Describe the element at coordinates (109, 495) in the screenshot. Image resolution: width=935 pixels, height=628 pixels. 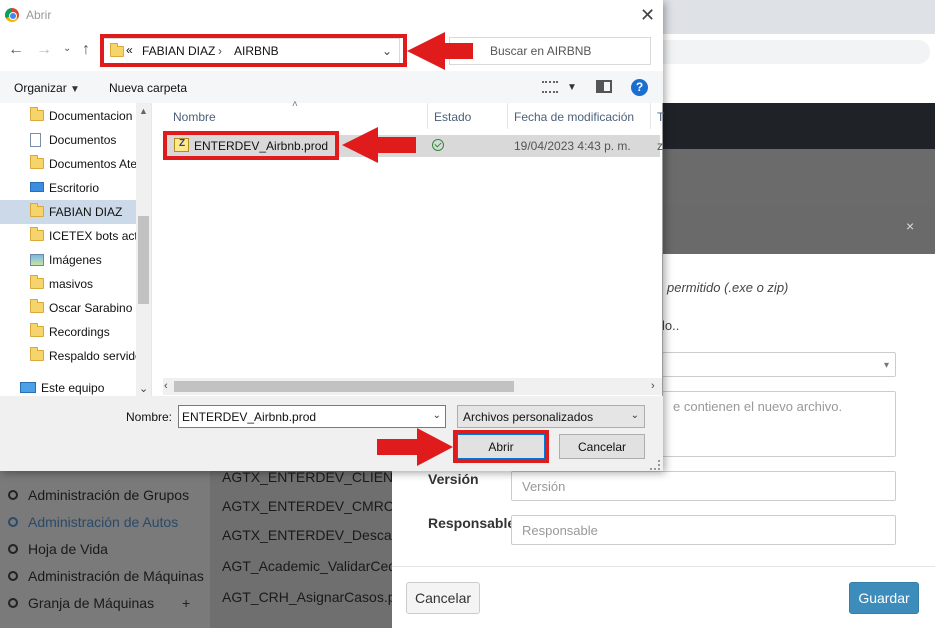
I see `sidebar-item-label: Administración de Grupos` at that location.